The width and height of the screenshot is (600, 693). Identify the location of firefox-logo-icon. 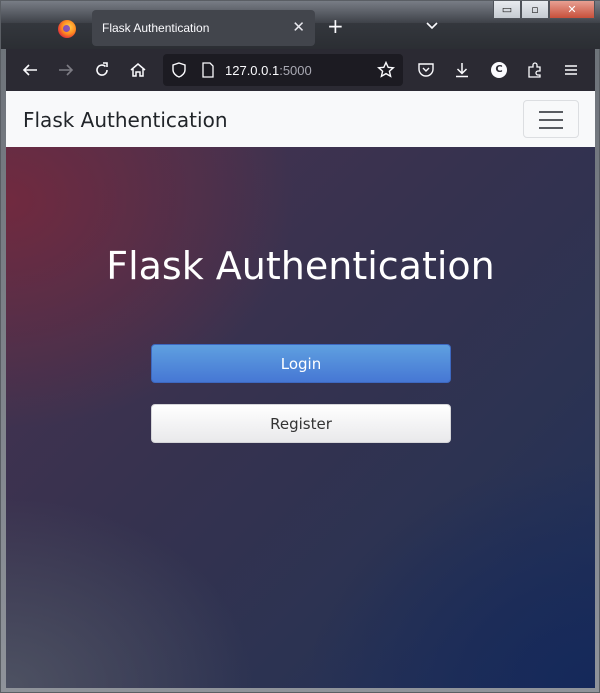
(67, 29).